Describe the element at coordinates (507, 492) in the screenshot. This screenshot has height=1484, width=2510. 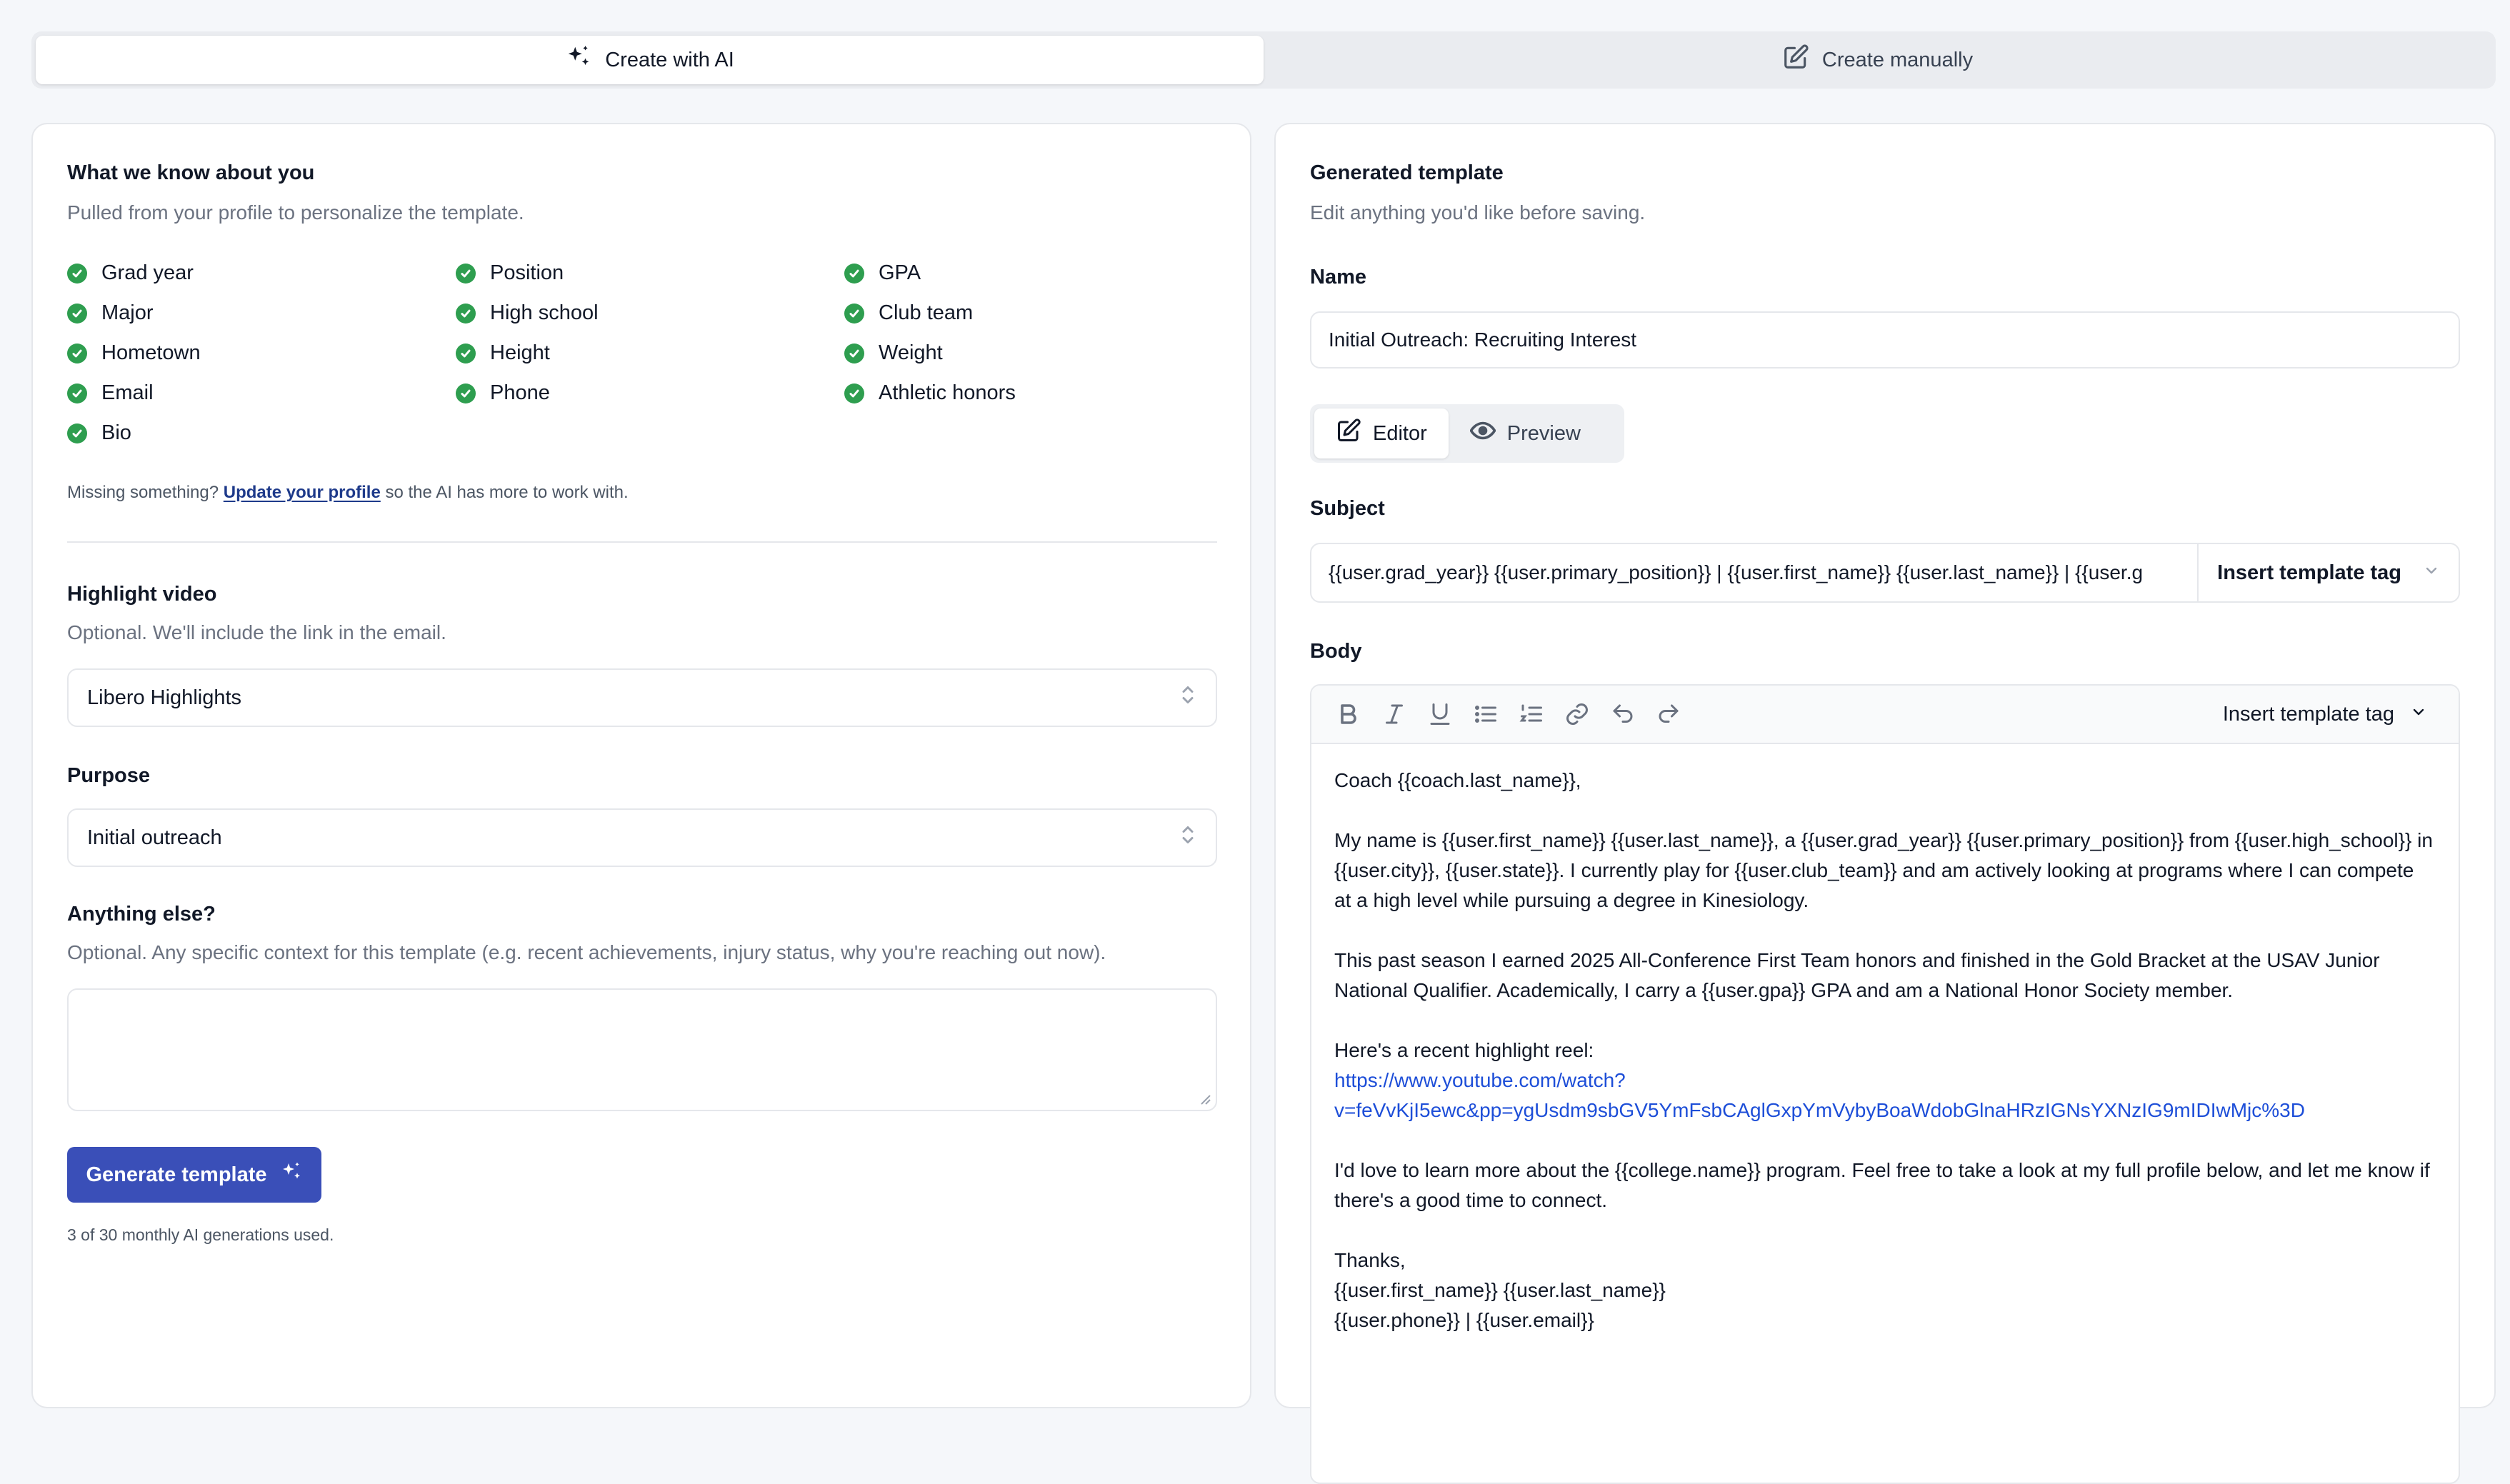
I see `missing-suffix: so the AI has more to work with.` at that location.